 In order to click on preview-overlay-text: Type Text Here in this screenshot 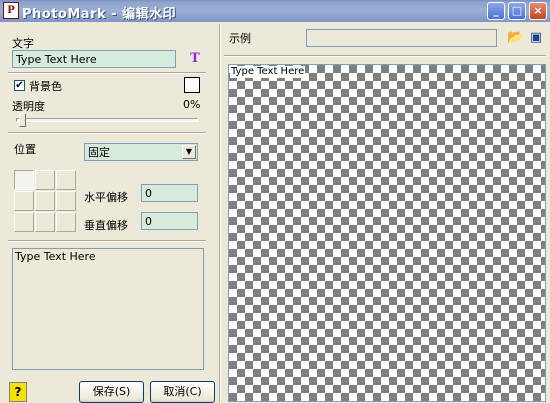, I will do `click(268, 72)`.